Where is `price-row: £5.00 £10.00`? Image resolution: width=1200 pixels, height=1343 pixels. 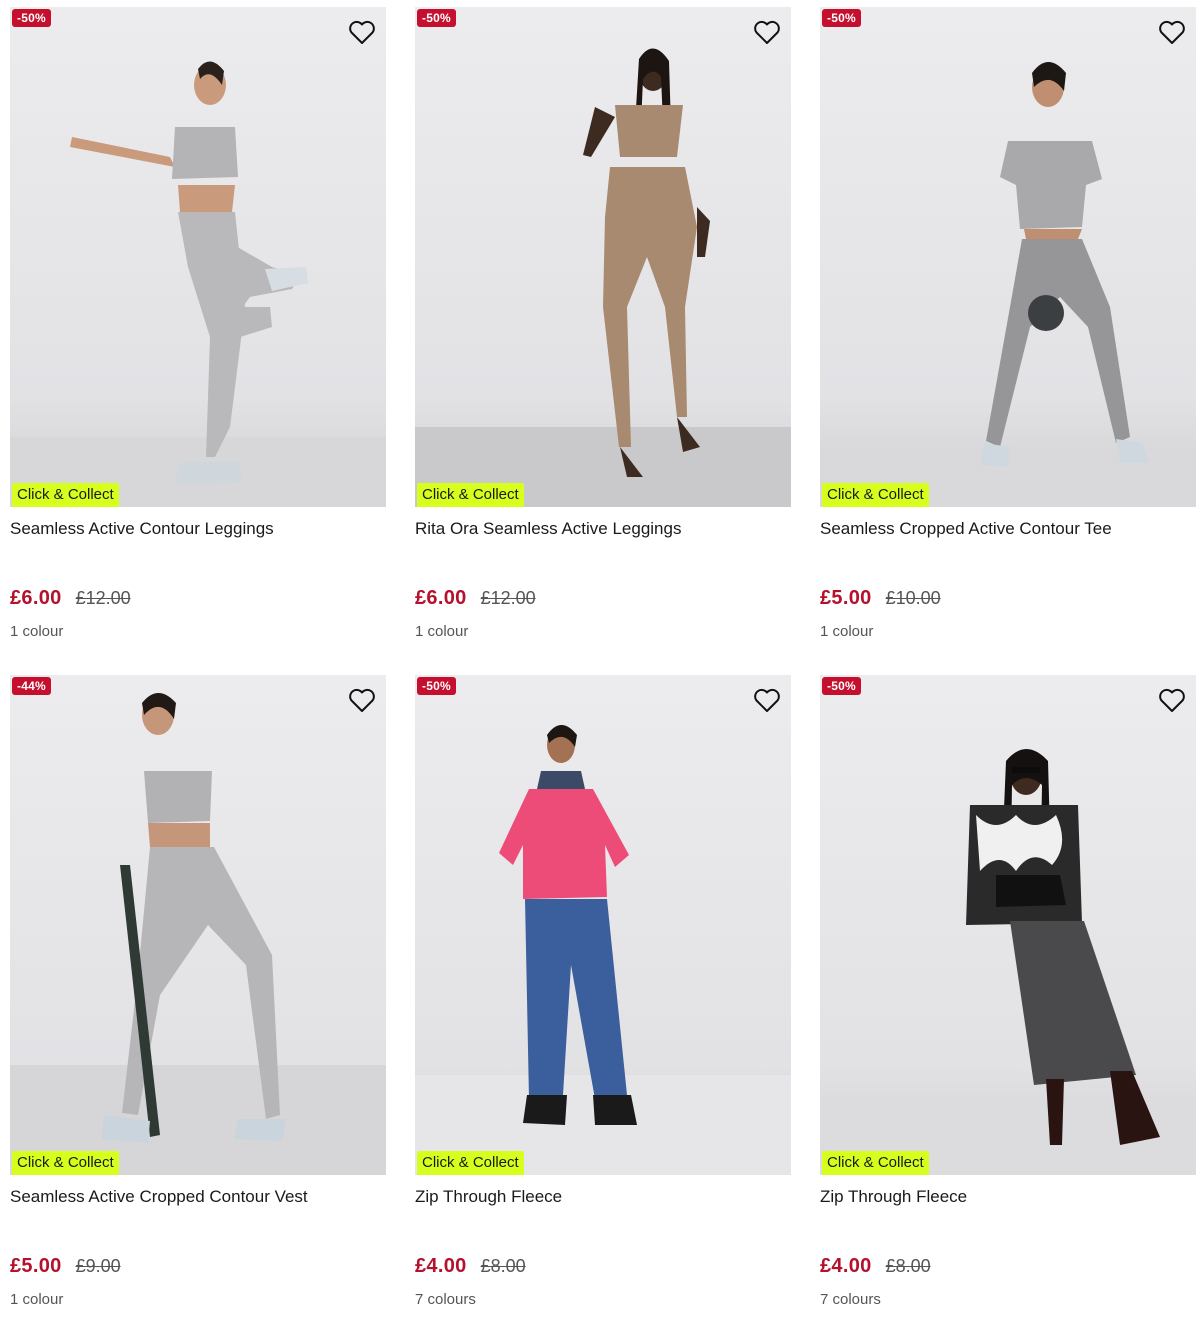 price-row: £5.00 £10.00 is located at coordinates (1008, 600).